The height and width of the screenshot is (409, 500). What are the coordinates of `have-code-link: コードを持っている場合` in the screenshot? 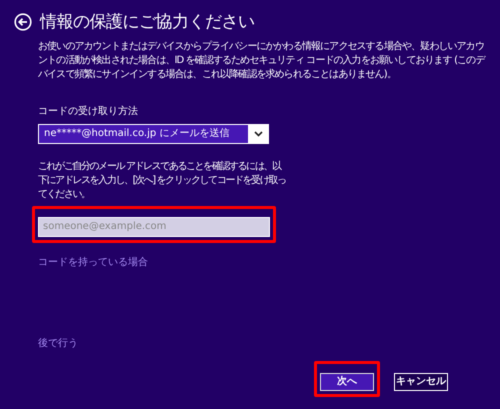 It's located at (259, 262).